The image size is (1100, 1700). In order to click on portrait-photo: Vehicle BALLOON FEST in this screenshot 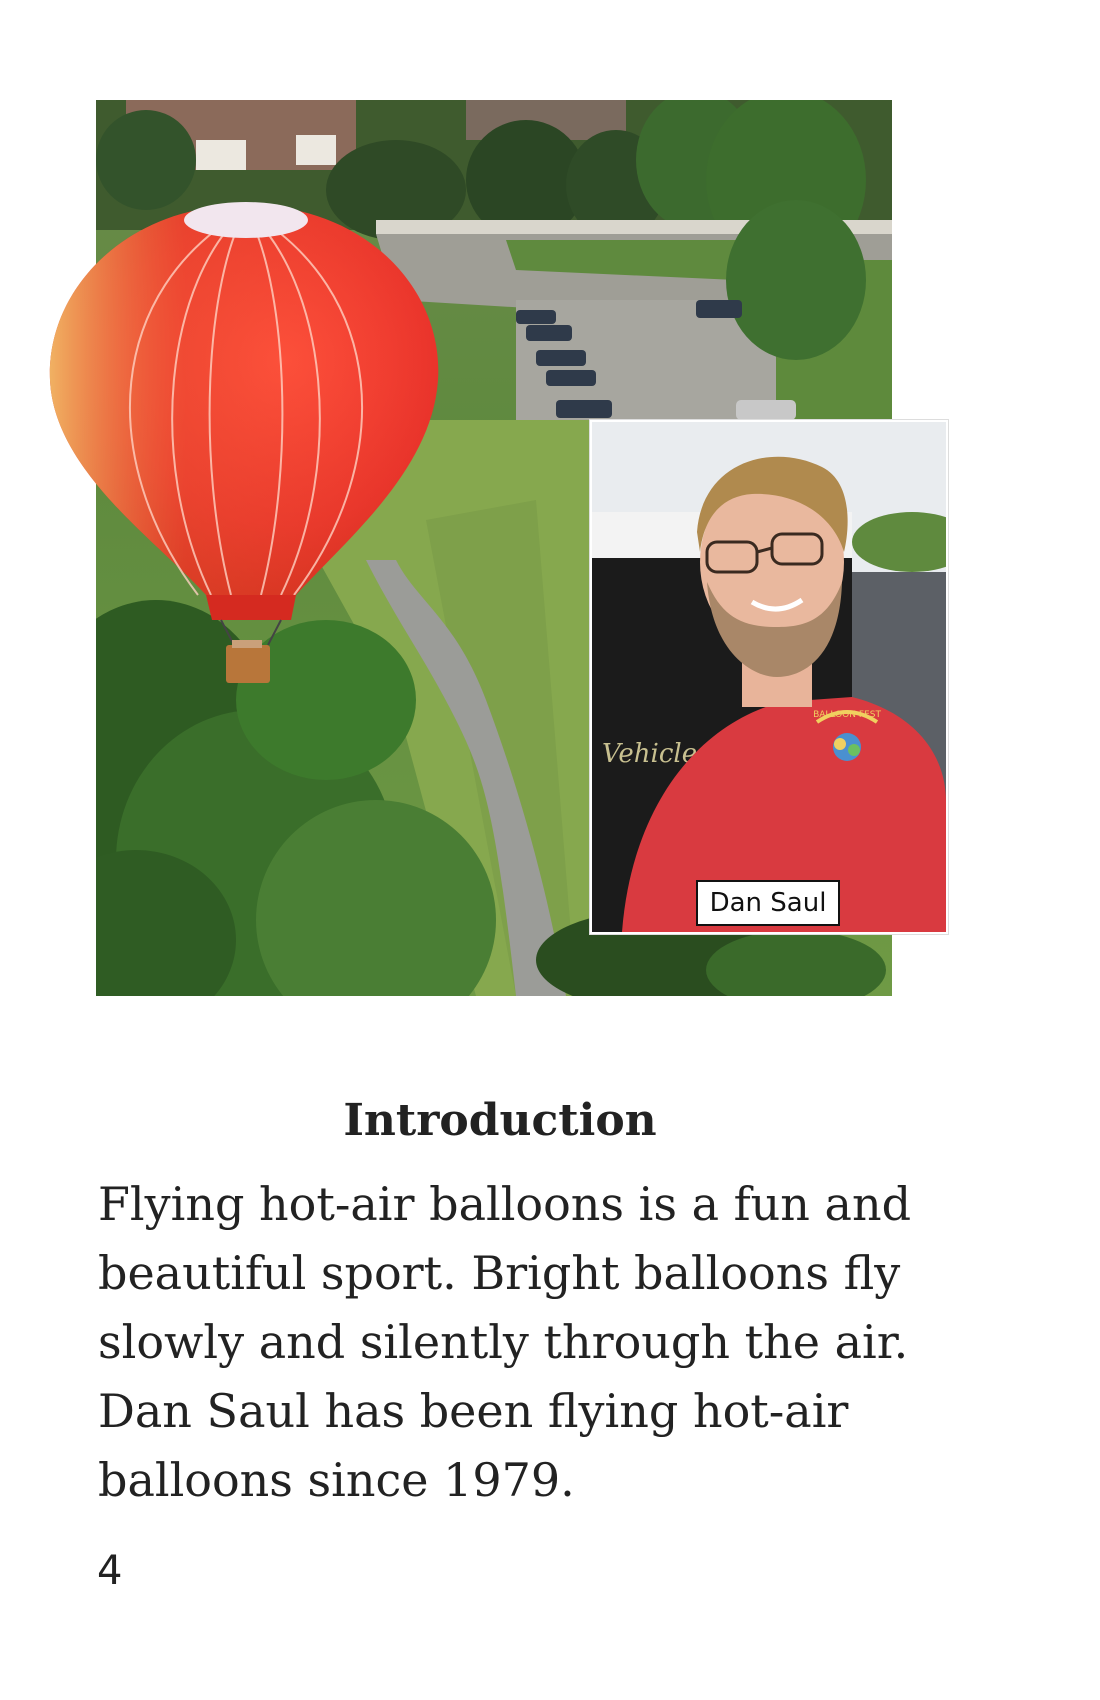, I will do `click(769, 677)`.